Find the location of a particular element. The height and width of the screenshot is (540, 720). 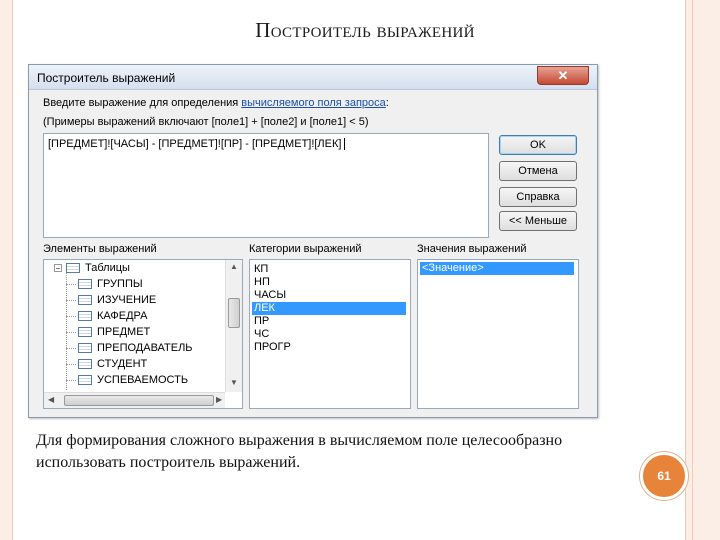

tree-item: ПРЕПОДАВАТЕЛЬ is located at coordinates (129, 348).